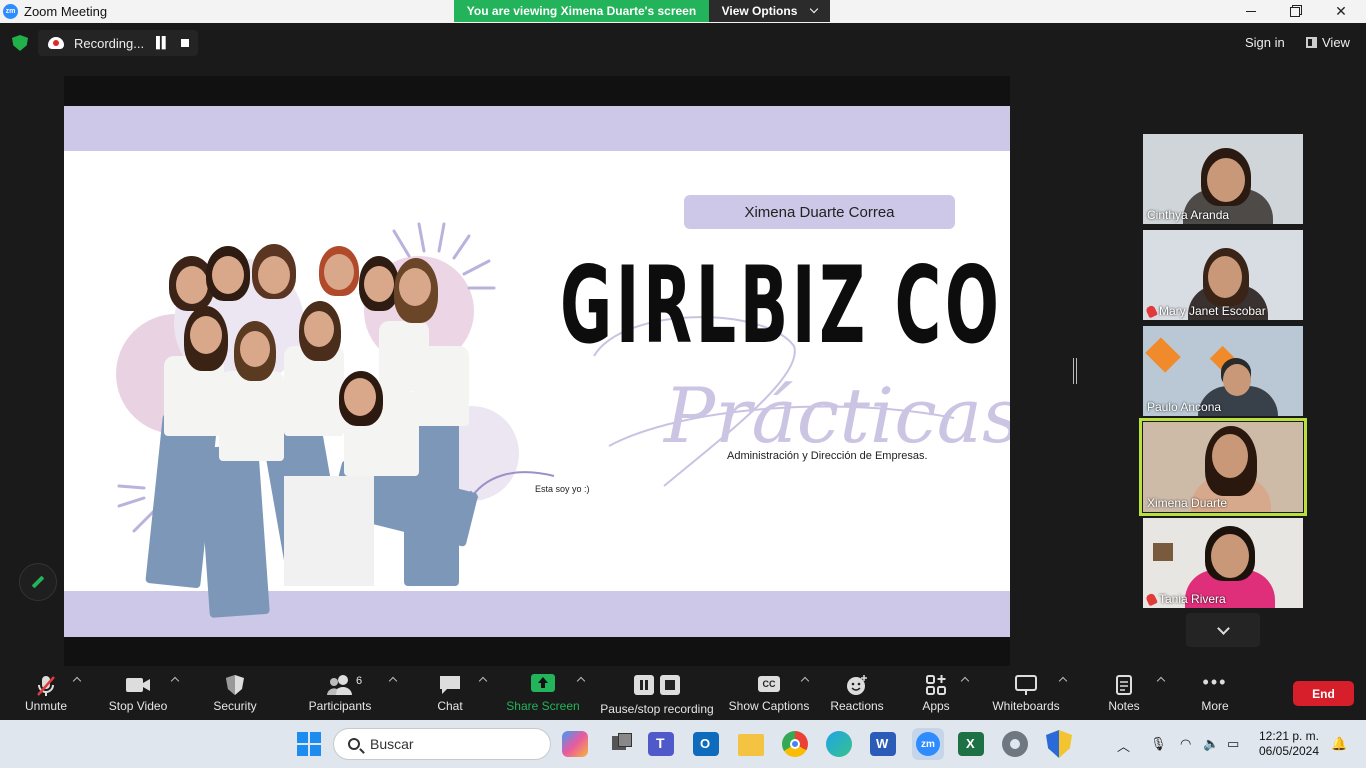 The width and height of the screenshot is (1366, 768). What do you see at coordinates (1123, 745) in the screenshot?
I see `show-hidden-icons-chevron: ︿` at bounding box center [1123, 745].